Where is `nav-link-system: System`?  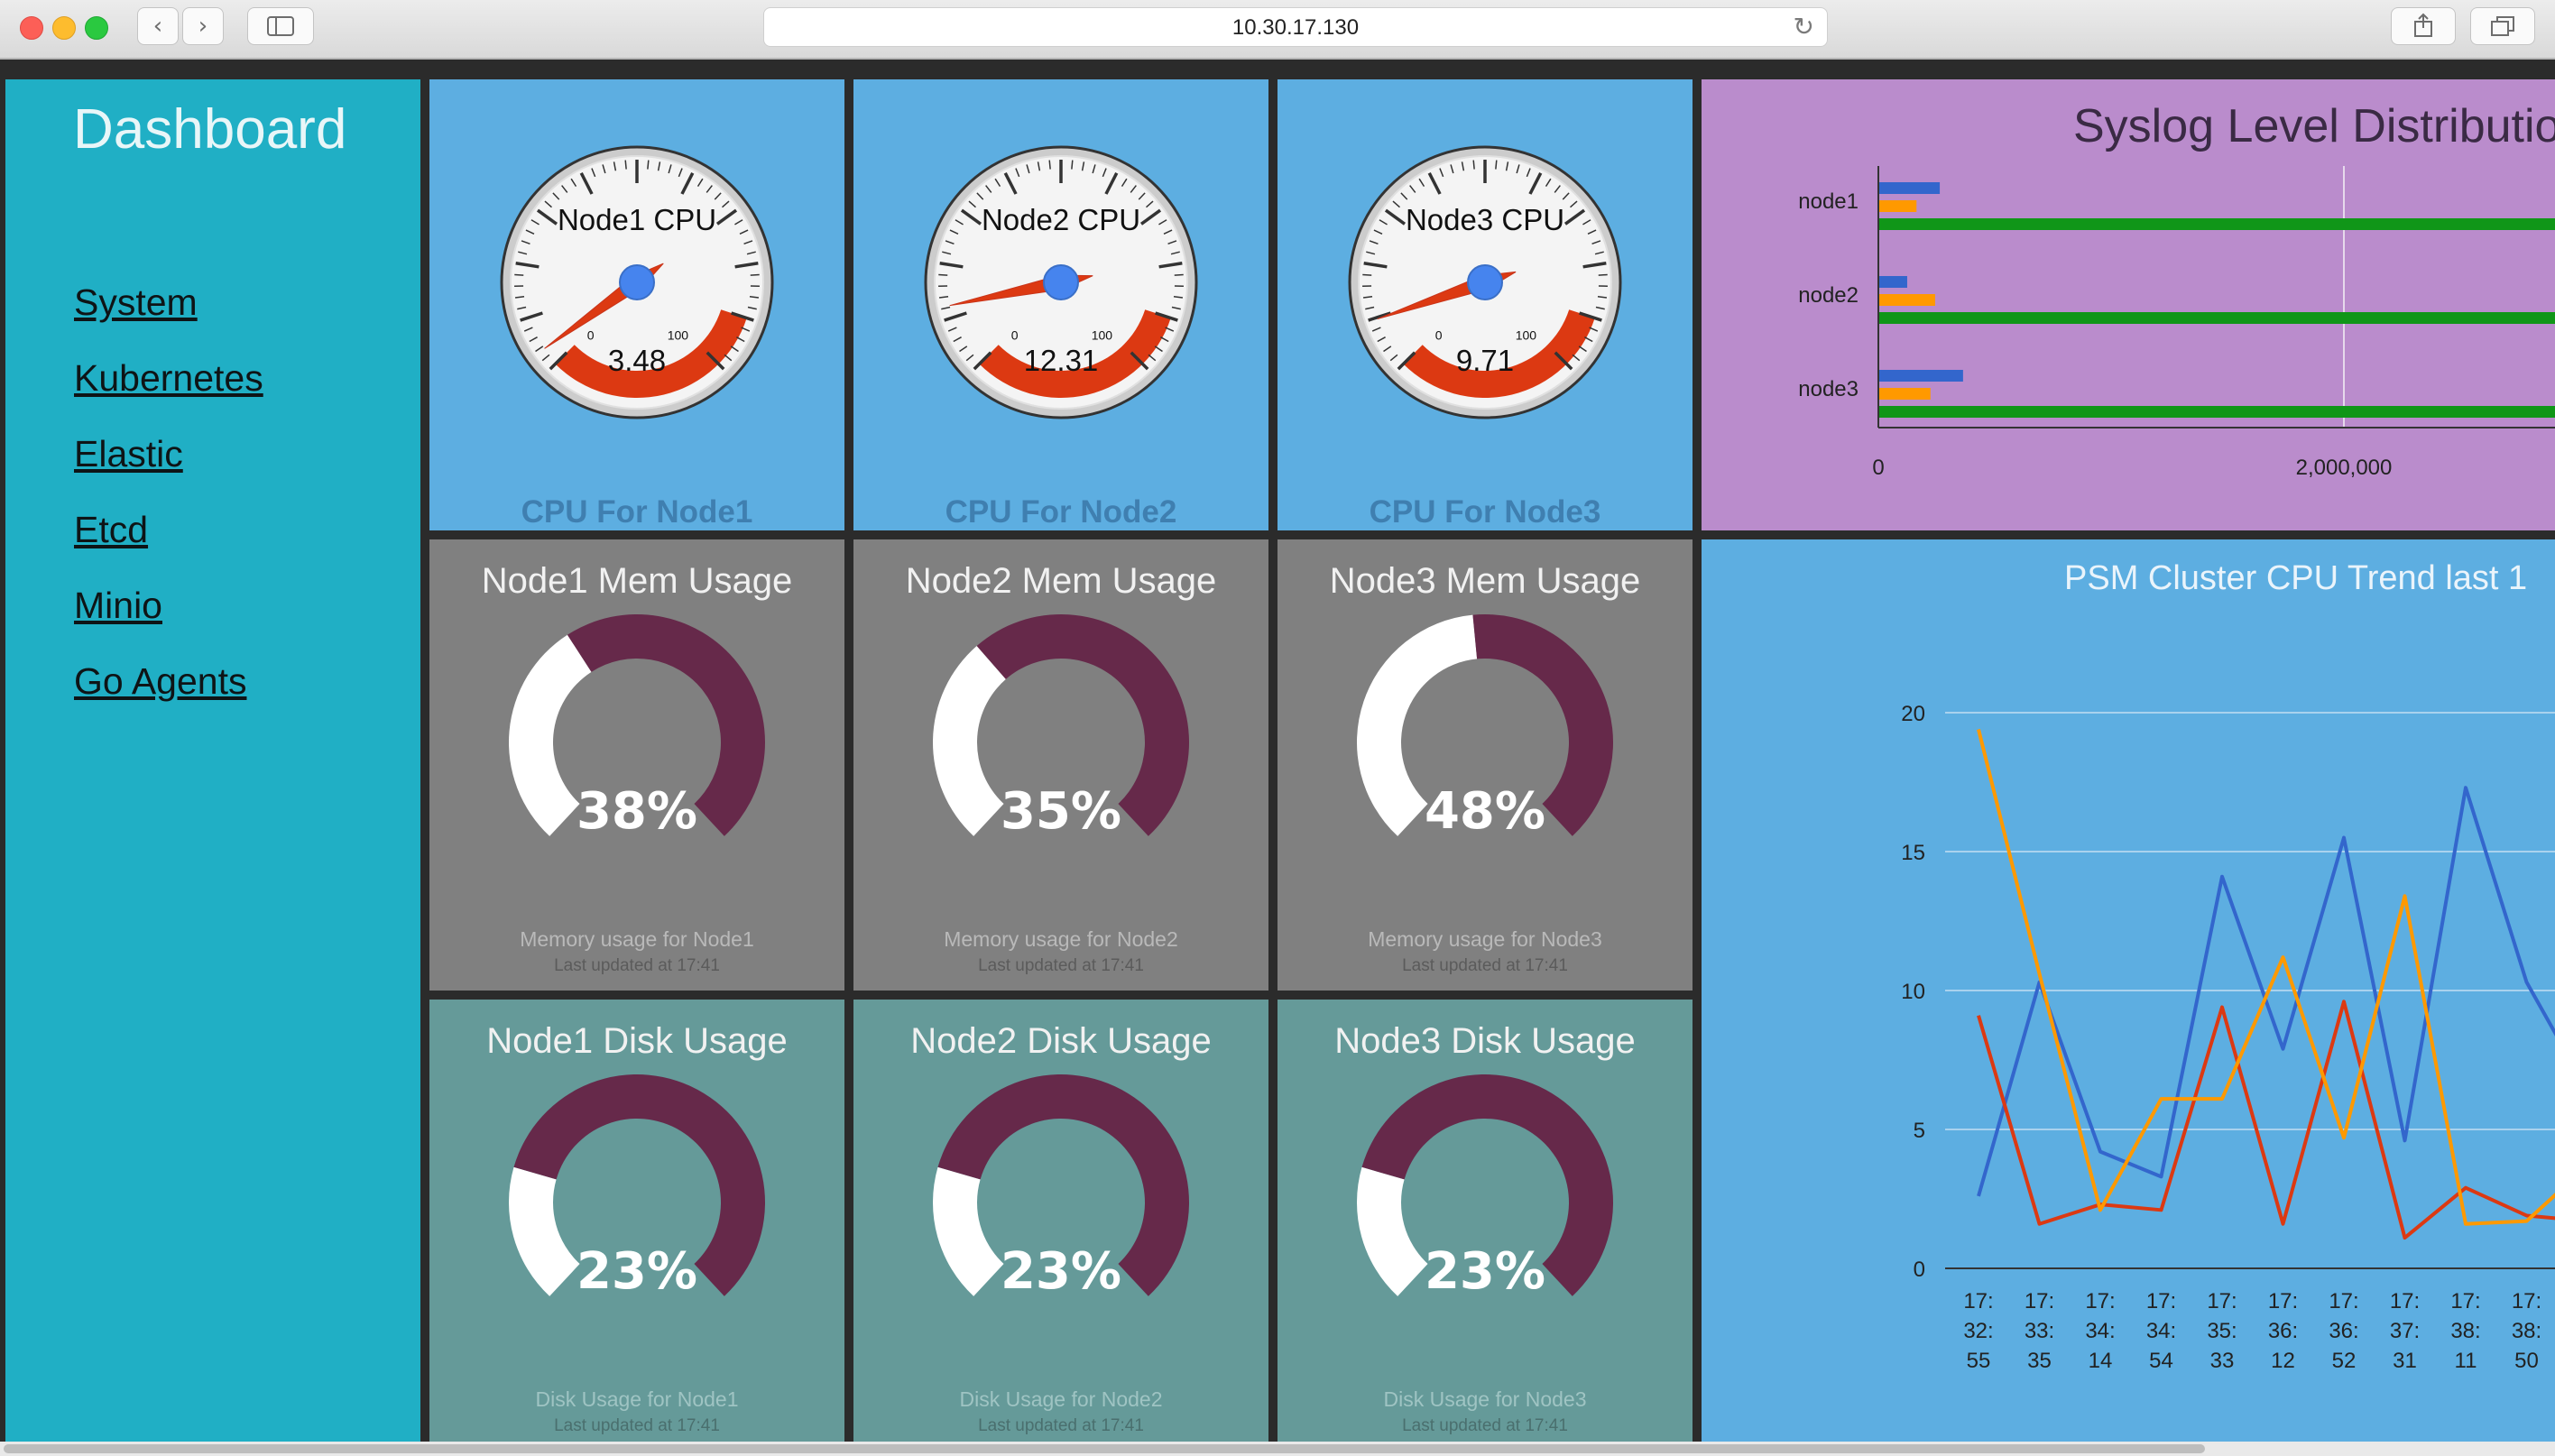
nav-link-system: System is located at coordinates (136, 302).